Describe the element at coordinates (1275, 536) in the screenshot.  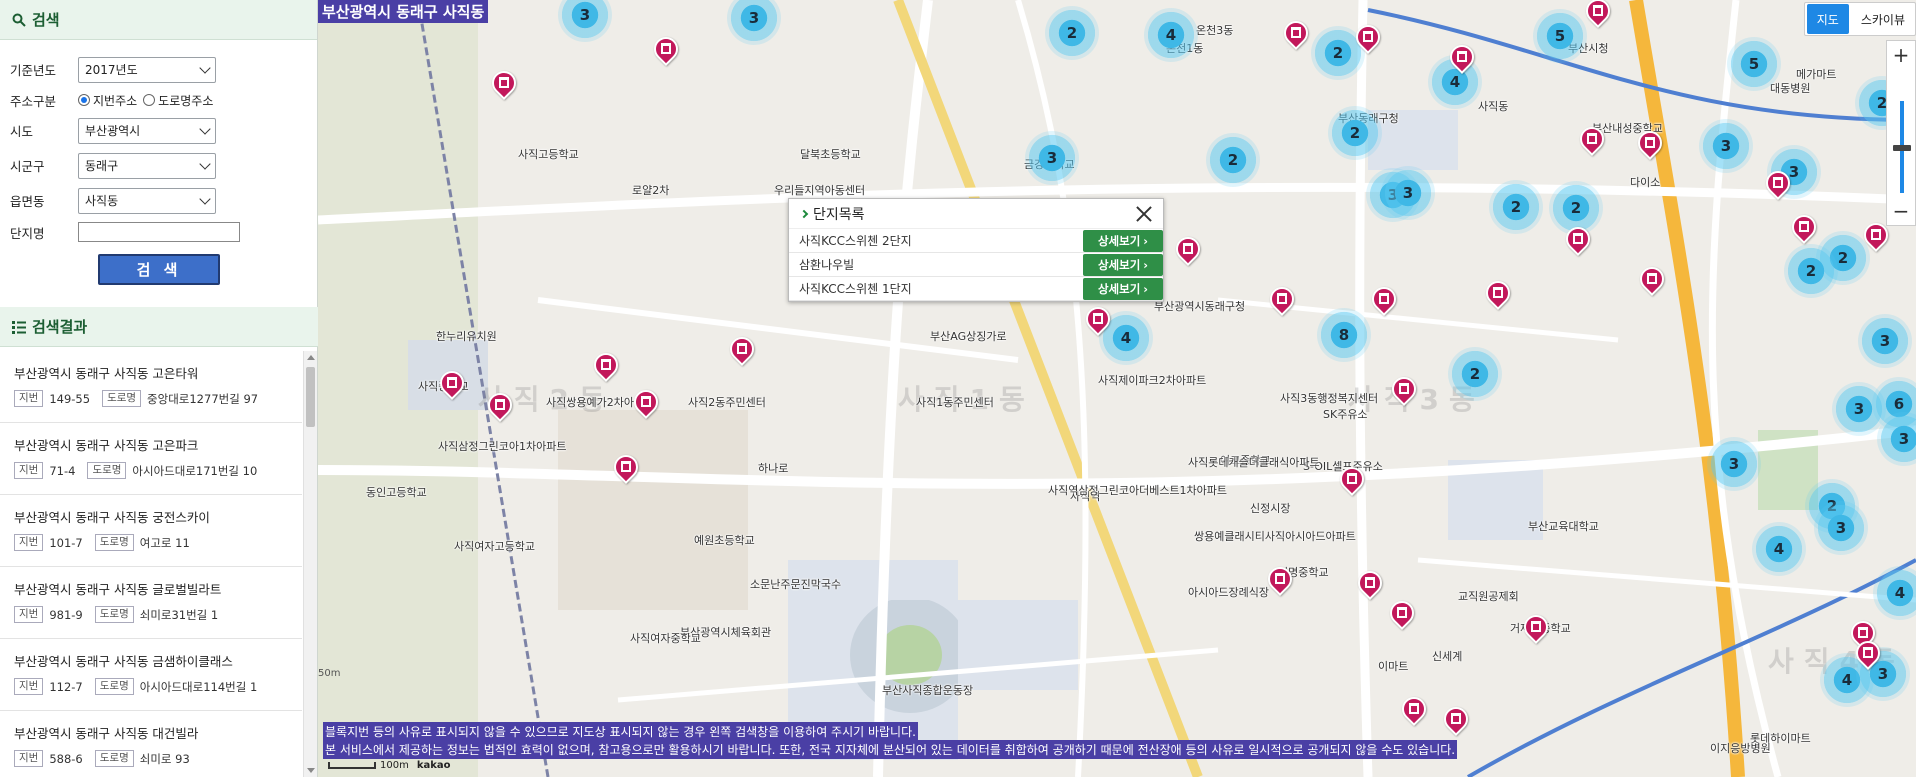
I see `map-poi-label: 쌍용예클래시티사직아시아드아파트` at that location.